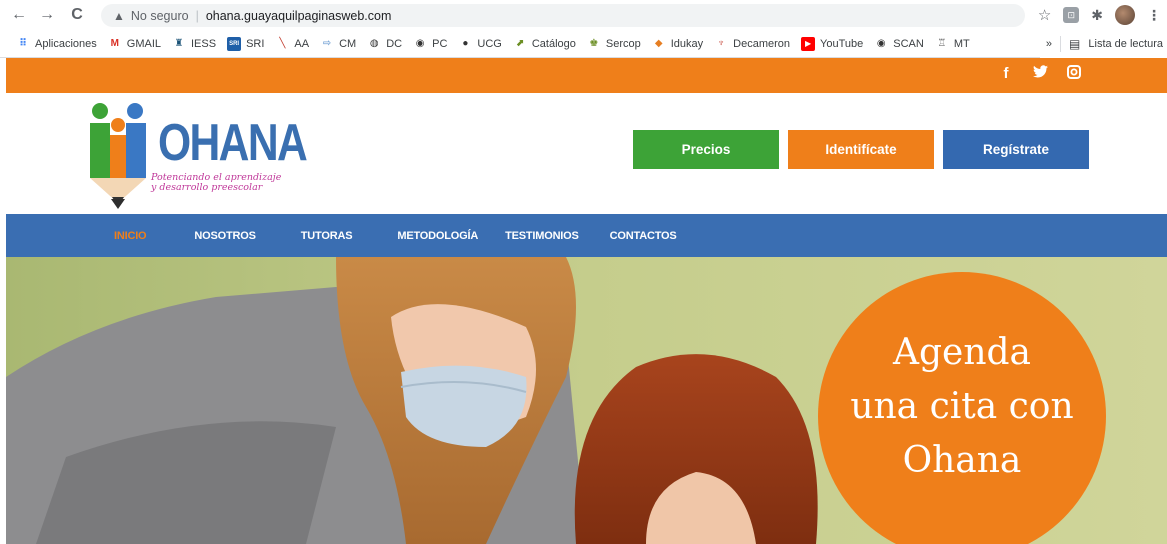 Image resolution: width=1167 pixels, height=544 pixels. I want to click on instagram-icon, so click(1074, 74).